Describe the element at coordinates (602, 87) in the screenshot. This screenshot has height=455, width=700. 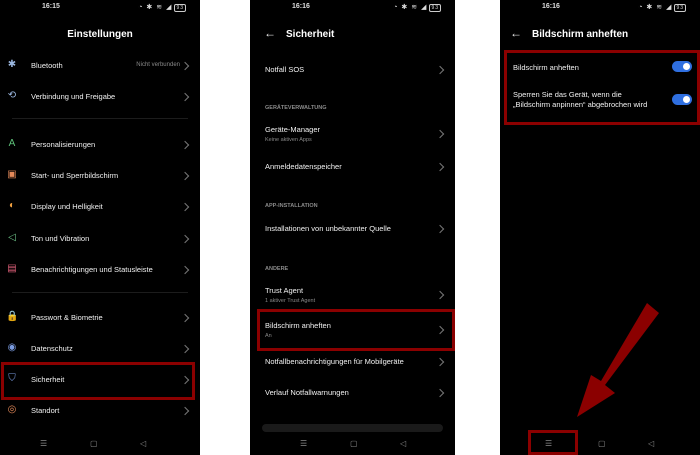
I see `highlight-toggles` at that location.